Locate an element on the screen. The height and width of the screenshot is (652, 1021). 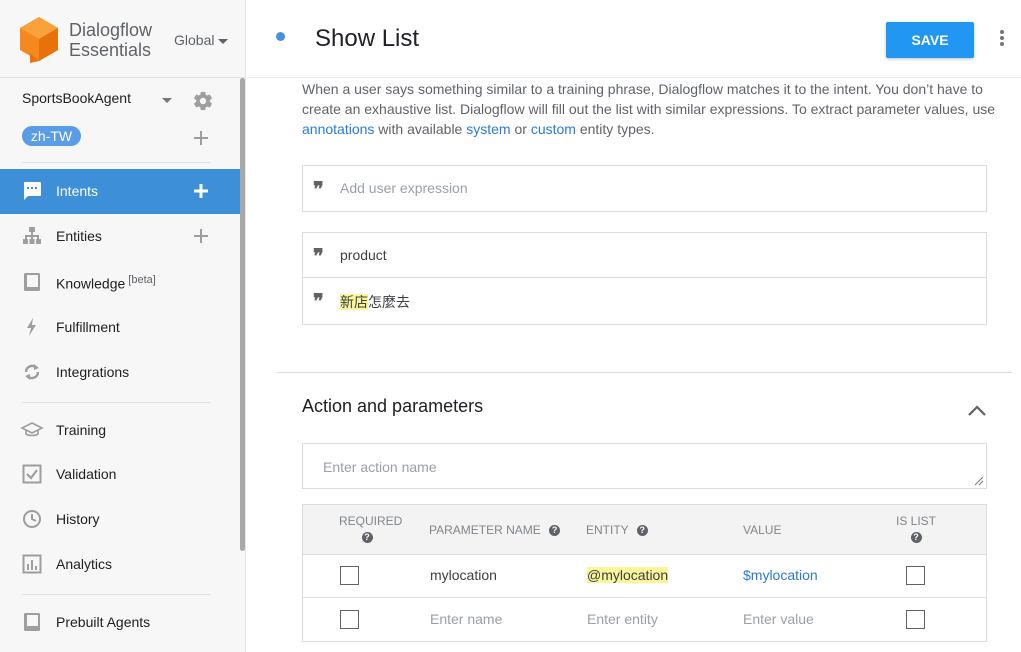
intent-title: Show List is located at coordinates (367, 39).